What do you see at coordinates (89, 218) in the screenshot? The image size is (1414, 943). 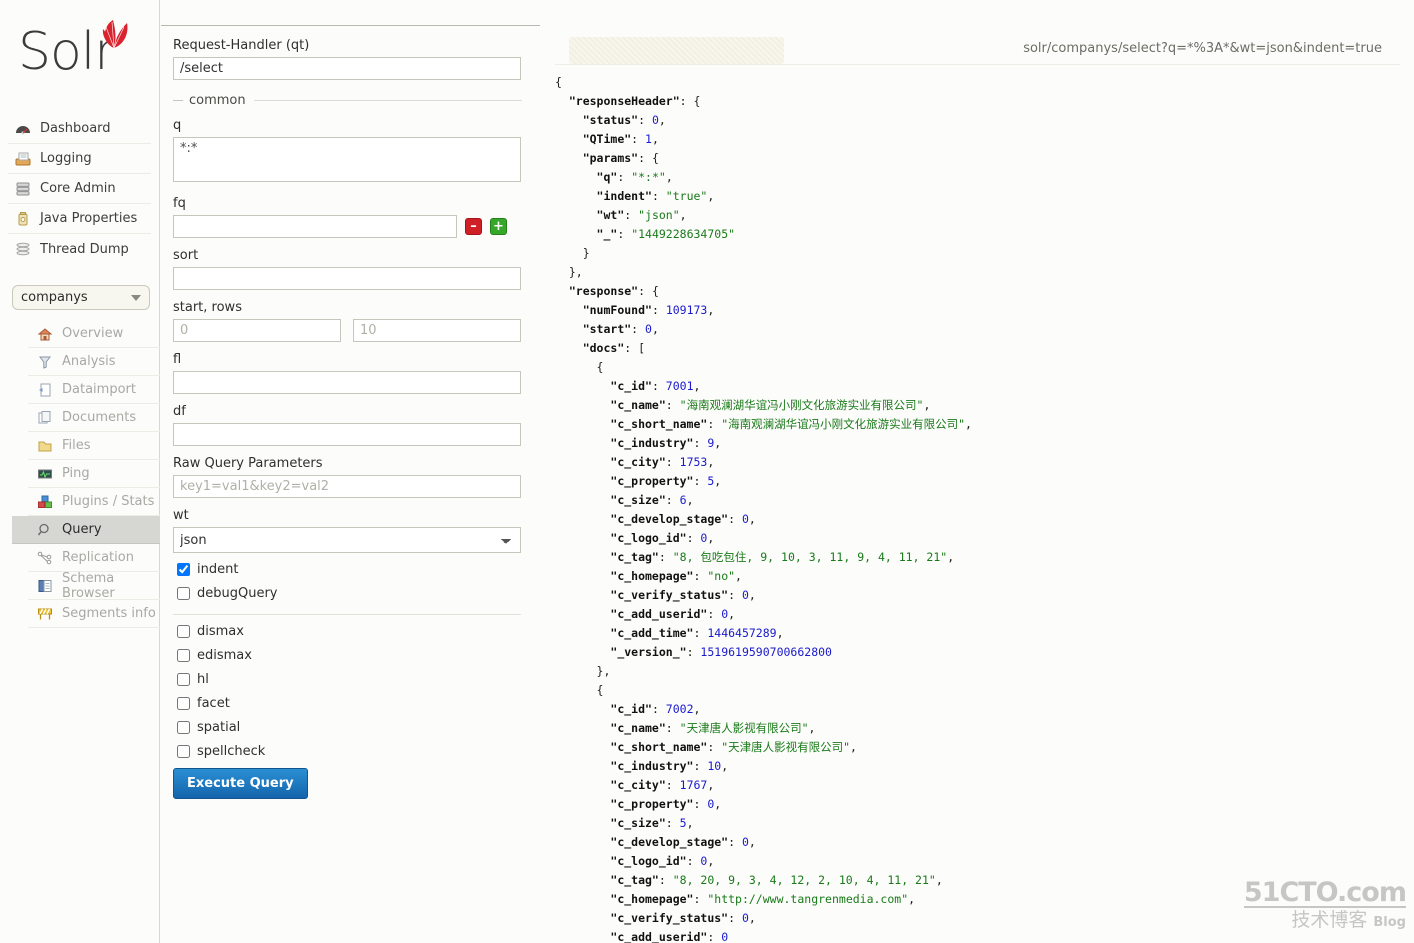 I see `sidebar-item-label: Java Properties` at bounding box center [89, 218].